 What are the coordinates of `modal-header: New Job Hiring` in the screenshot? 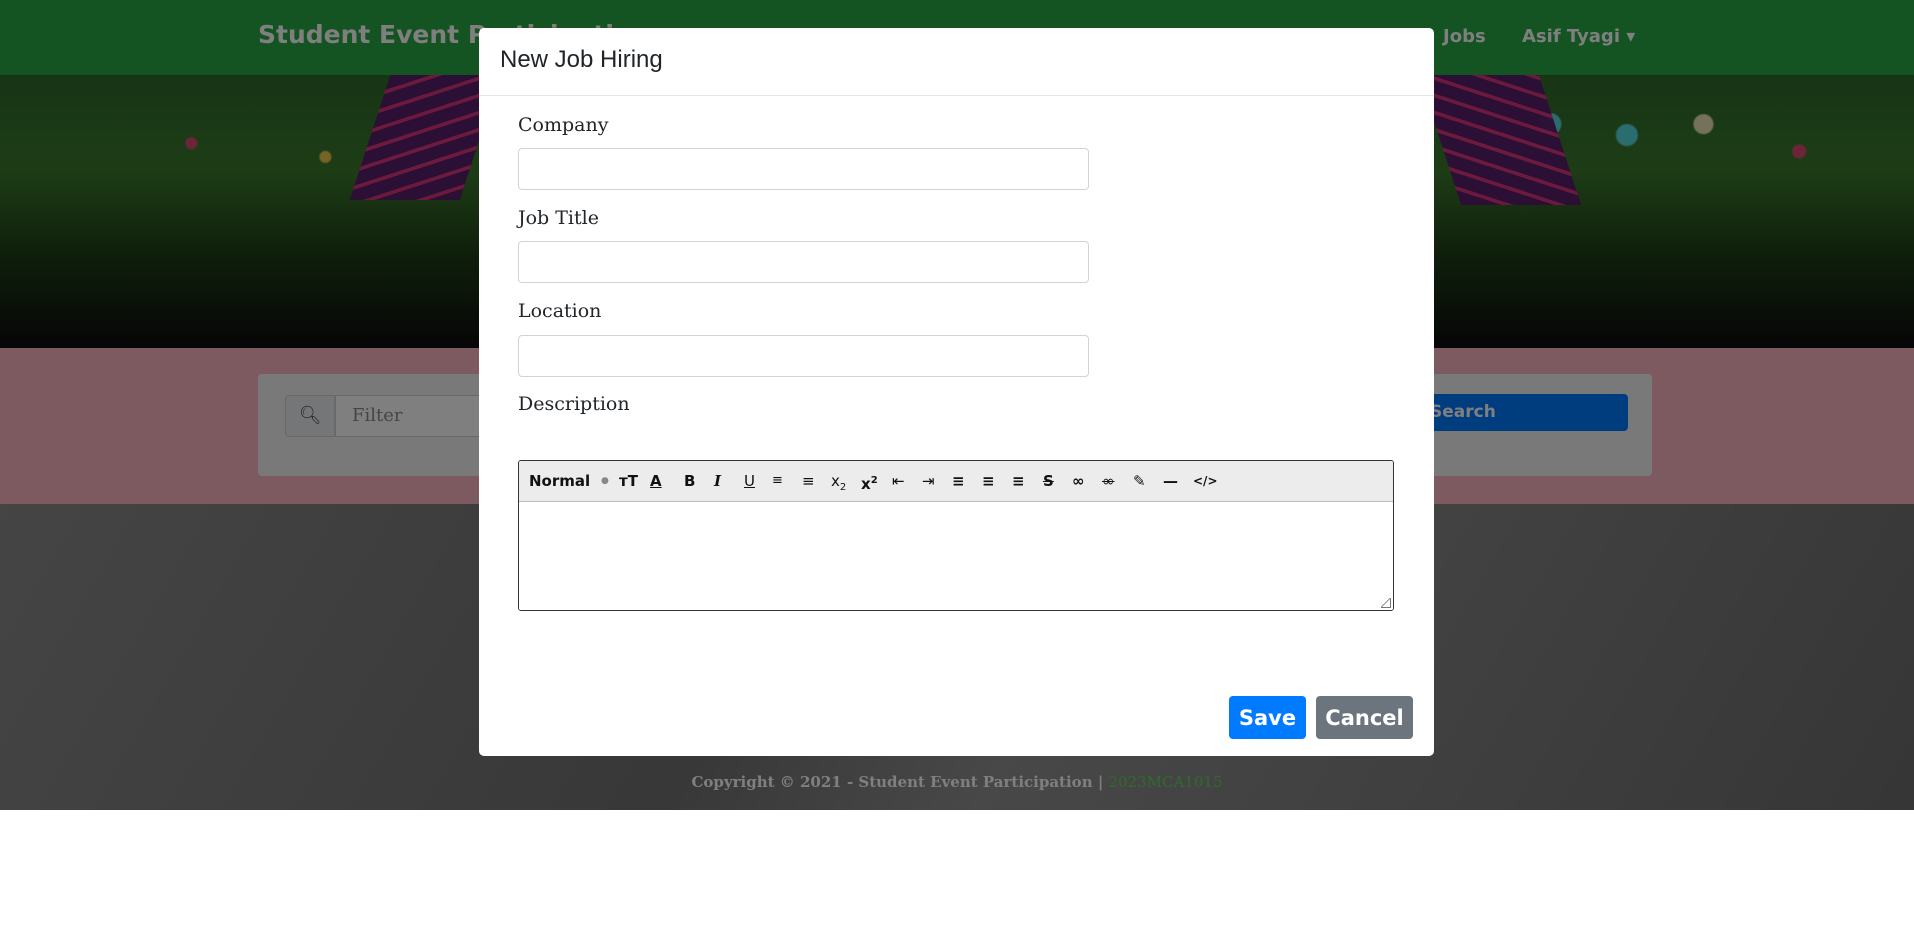 It's located at (956, 62).